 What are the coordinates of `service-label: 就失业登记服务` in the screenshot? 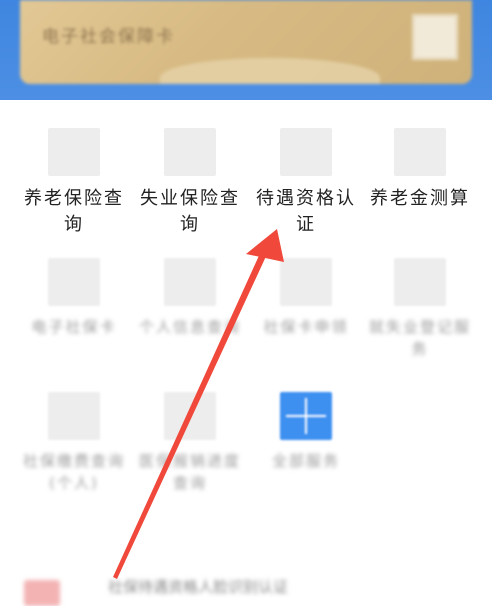 It's located at (419, 338).